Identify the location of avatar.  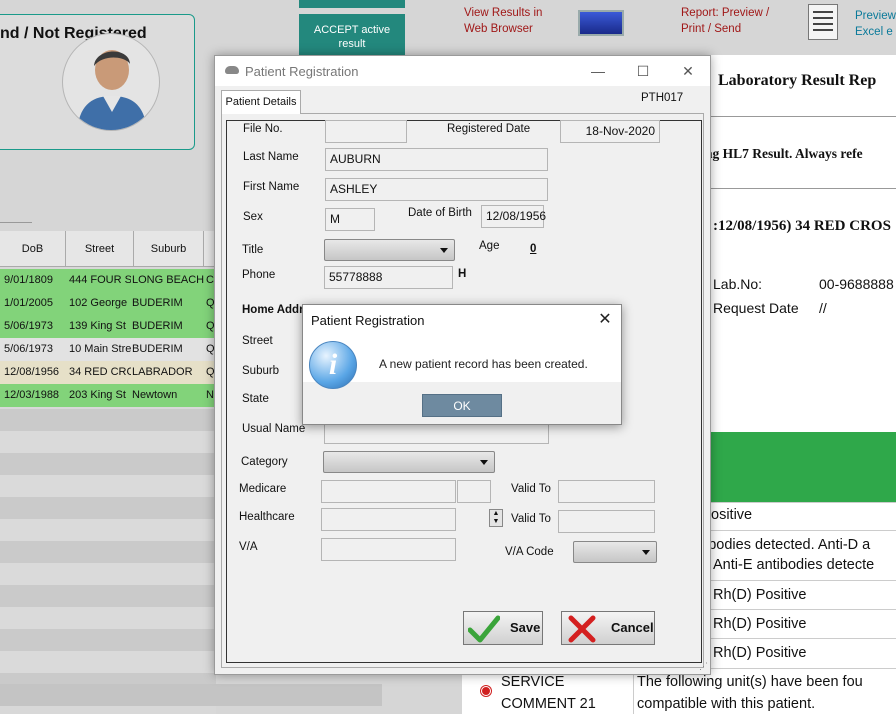
(111, 82).